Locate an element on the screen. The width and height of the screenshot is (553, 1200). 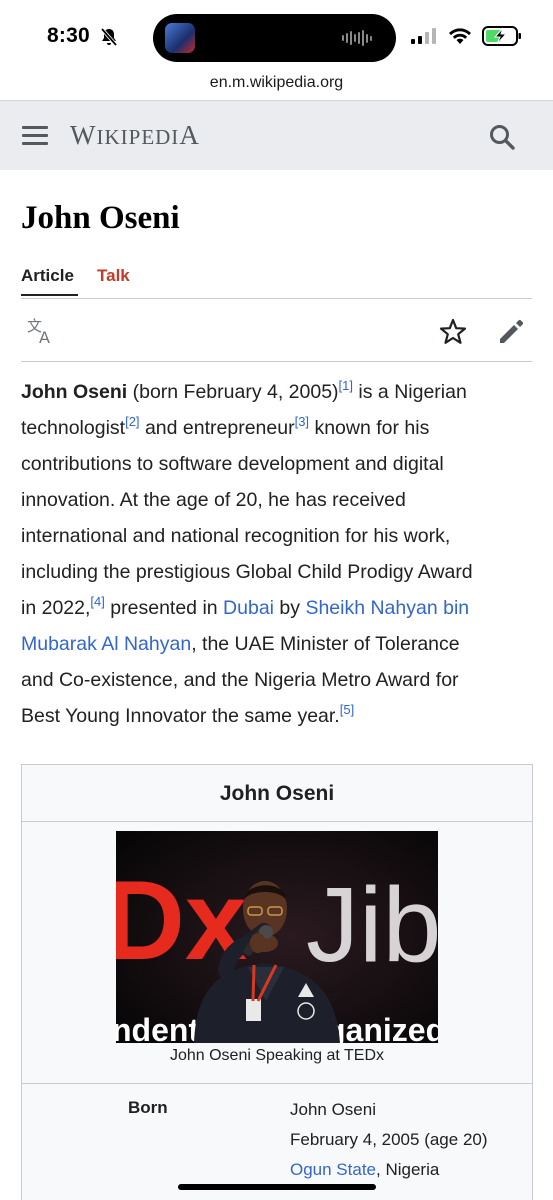
lead-text: presented in is located at coordinates (164, 608).